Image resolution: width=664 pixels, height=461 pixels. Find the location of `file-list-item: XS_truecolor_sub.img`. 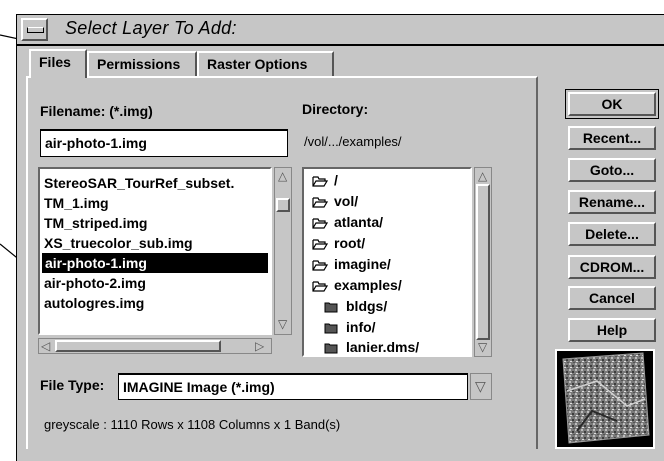

file-list-item: XS_truecolor_sub.img is located at coordinates (118, 243).